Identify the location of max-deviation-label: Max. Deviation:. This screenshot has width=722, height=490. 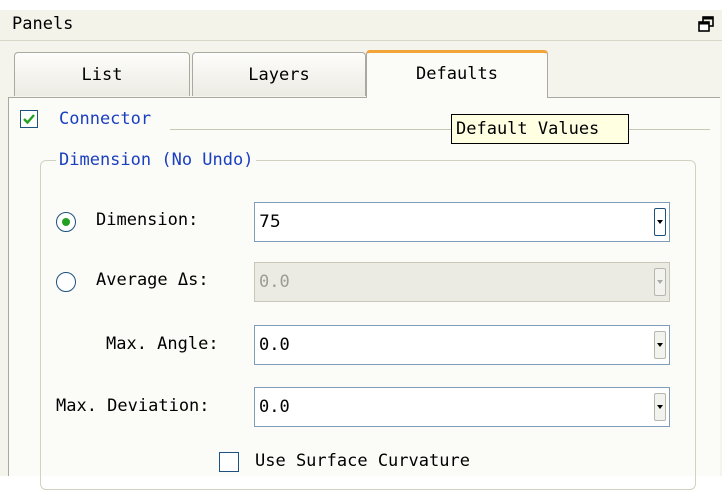
(133, 406).